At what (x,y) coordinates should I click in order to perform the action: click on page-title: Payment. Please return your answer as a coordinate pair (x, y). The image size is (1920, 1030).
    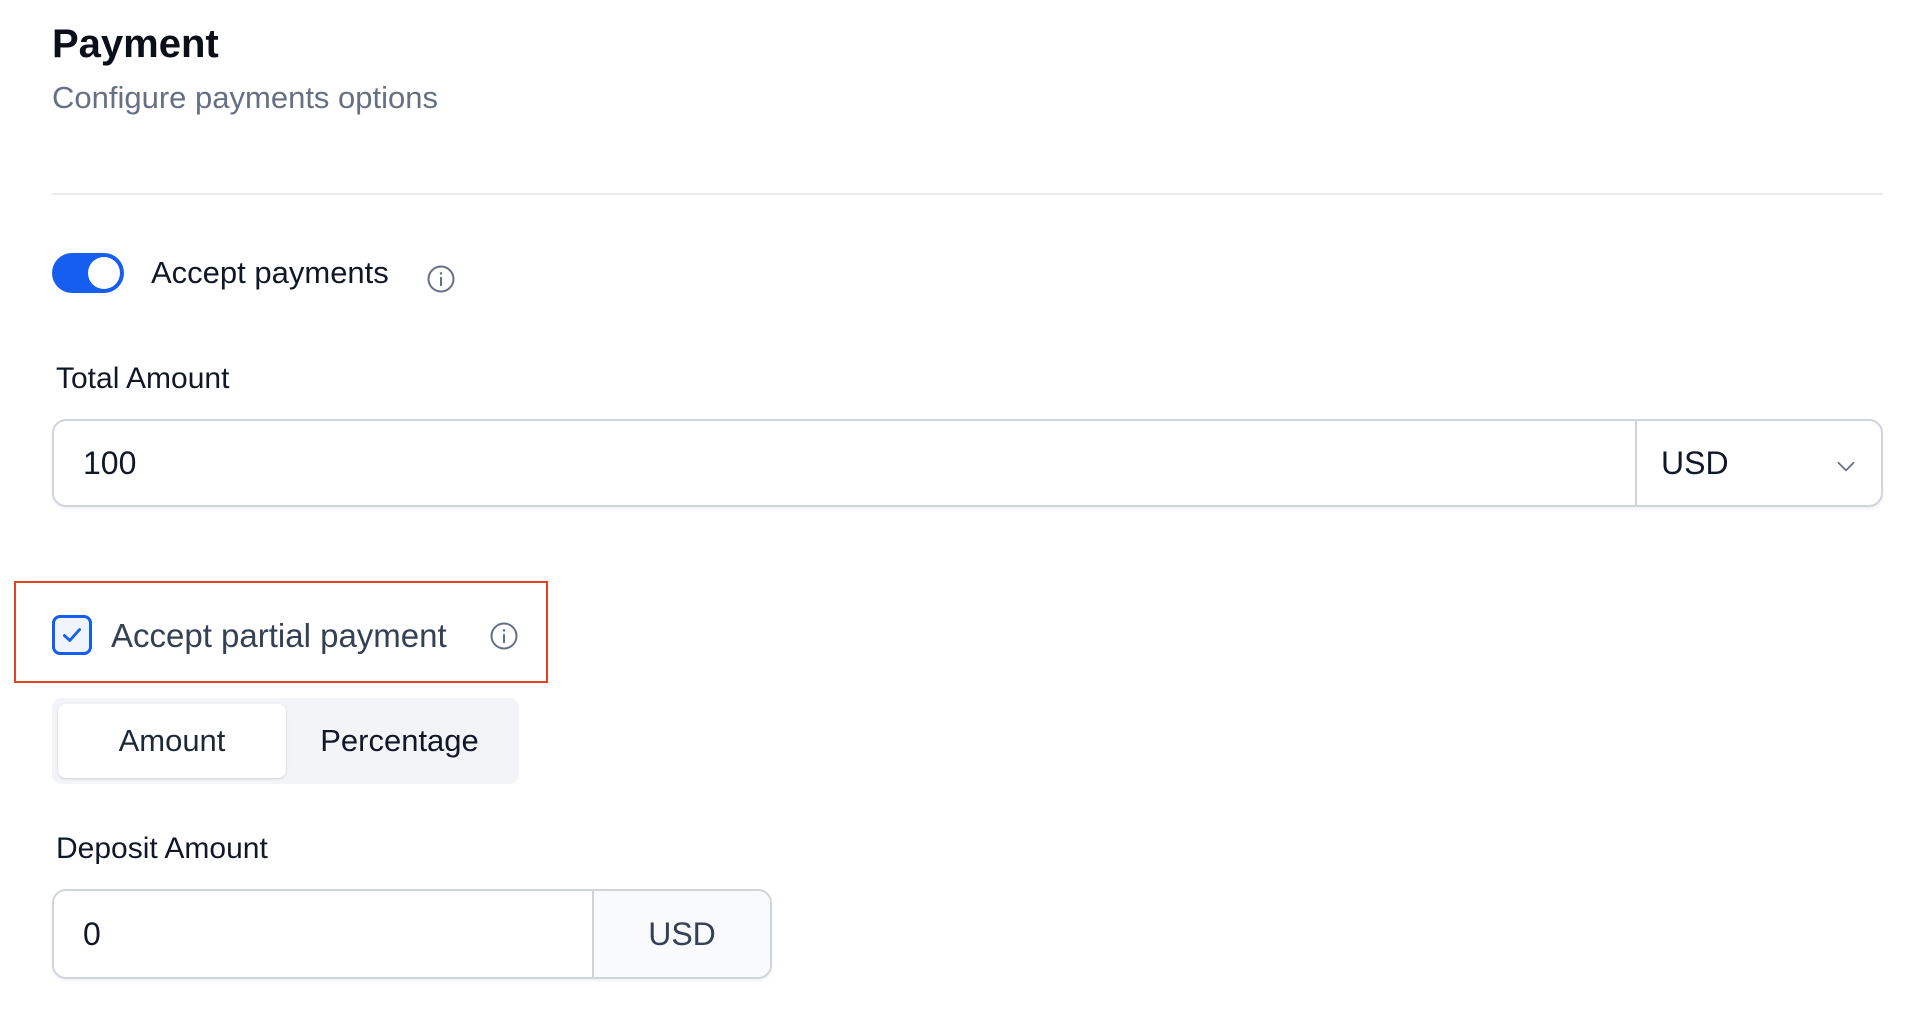
    Looking at the image, I should click on (135, 44).